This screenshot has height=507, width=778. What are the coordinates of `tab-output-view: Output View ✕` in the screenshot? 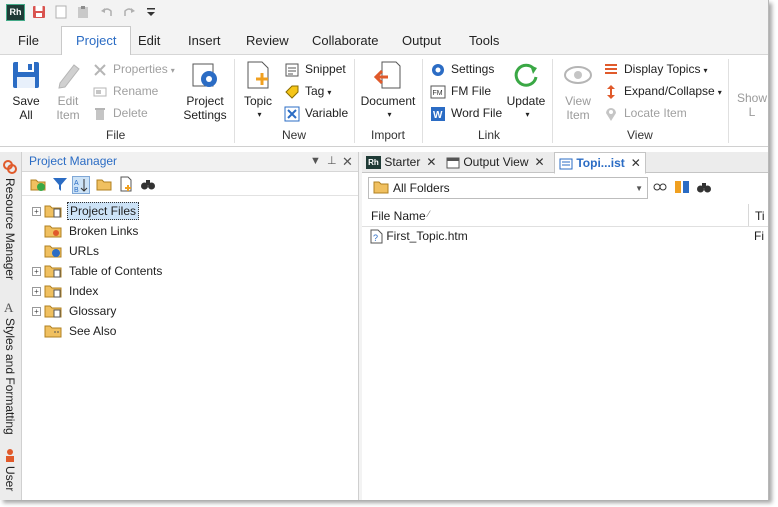 It's located at (495, 162).